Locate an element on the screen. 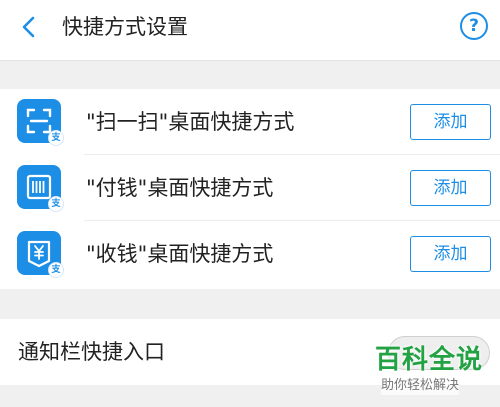 The height and width of the screenshot is (407, 500). receive-money-icon: 支 is located at coordinates (40, 254).